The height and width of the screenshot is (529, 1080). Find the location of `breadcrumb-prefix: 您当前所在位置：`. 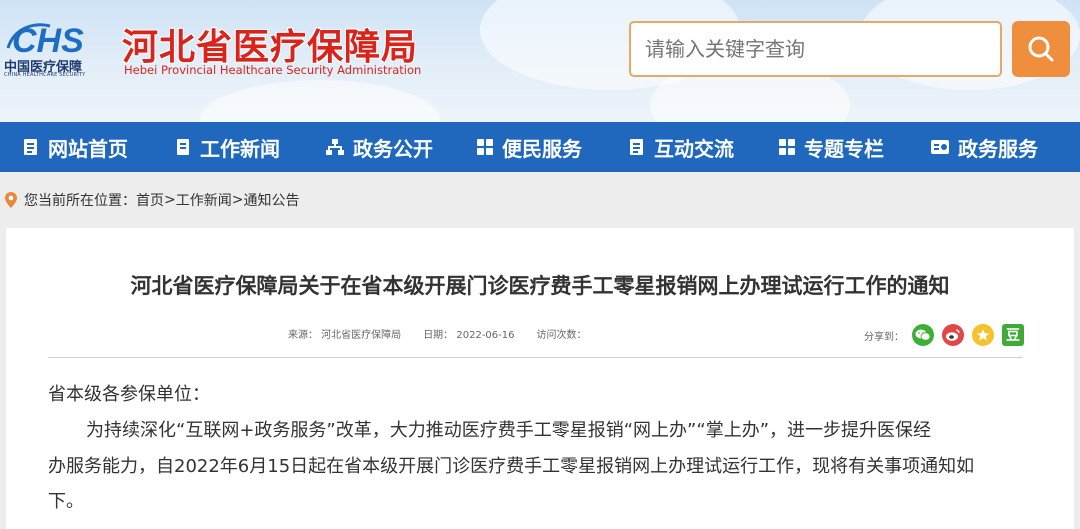

breadcrumb-prefix: 您当前所在位置： is located at coordinates (80, 201).